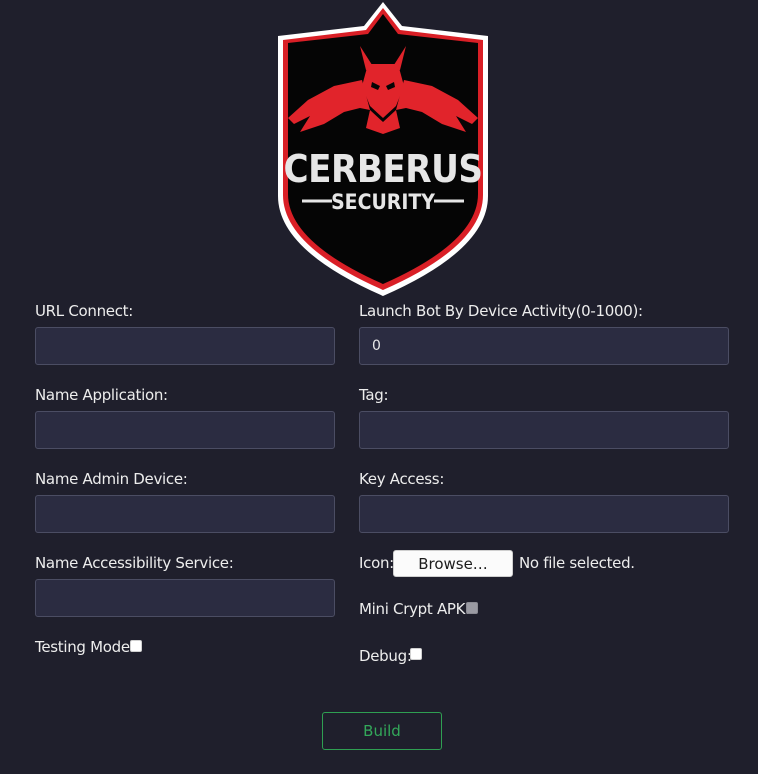  I want to click on key-access-label: Key Access:, so click(402, 479).